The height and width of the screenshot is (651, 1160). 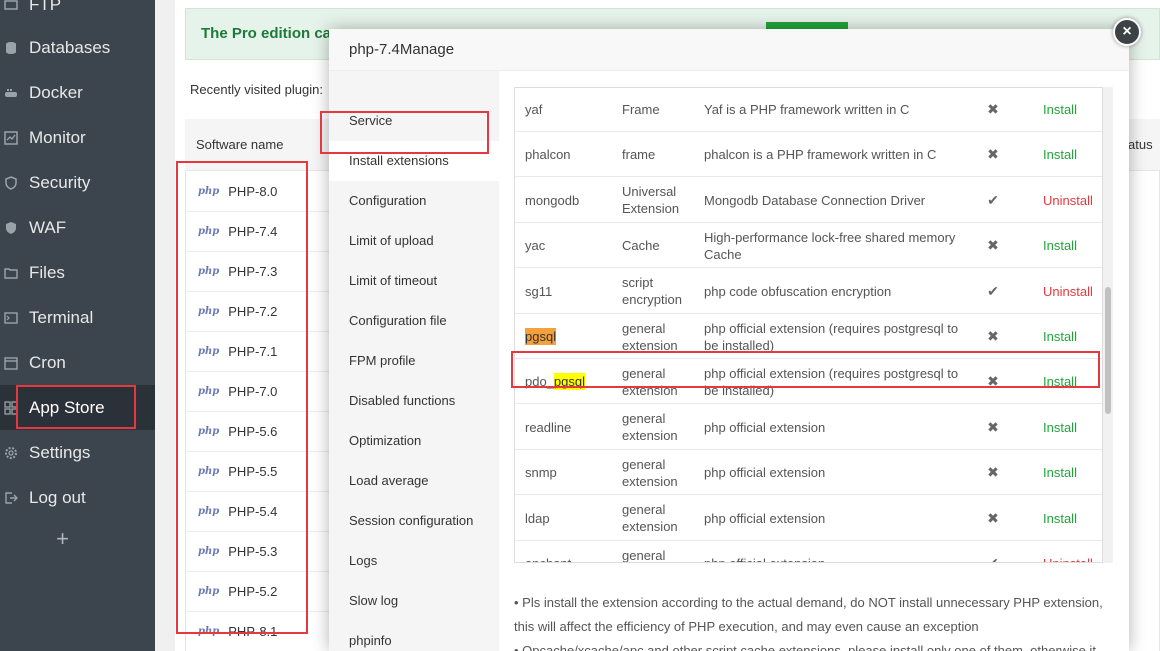 What do you see at coordinates (60, 452) in the screenshot?
I see `sidebar-item-label: Settings` at bounding box center [60, 452].